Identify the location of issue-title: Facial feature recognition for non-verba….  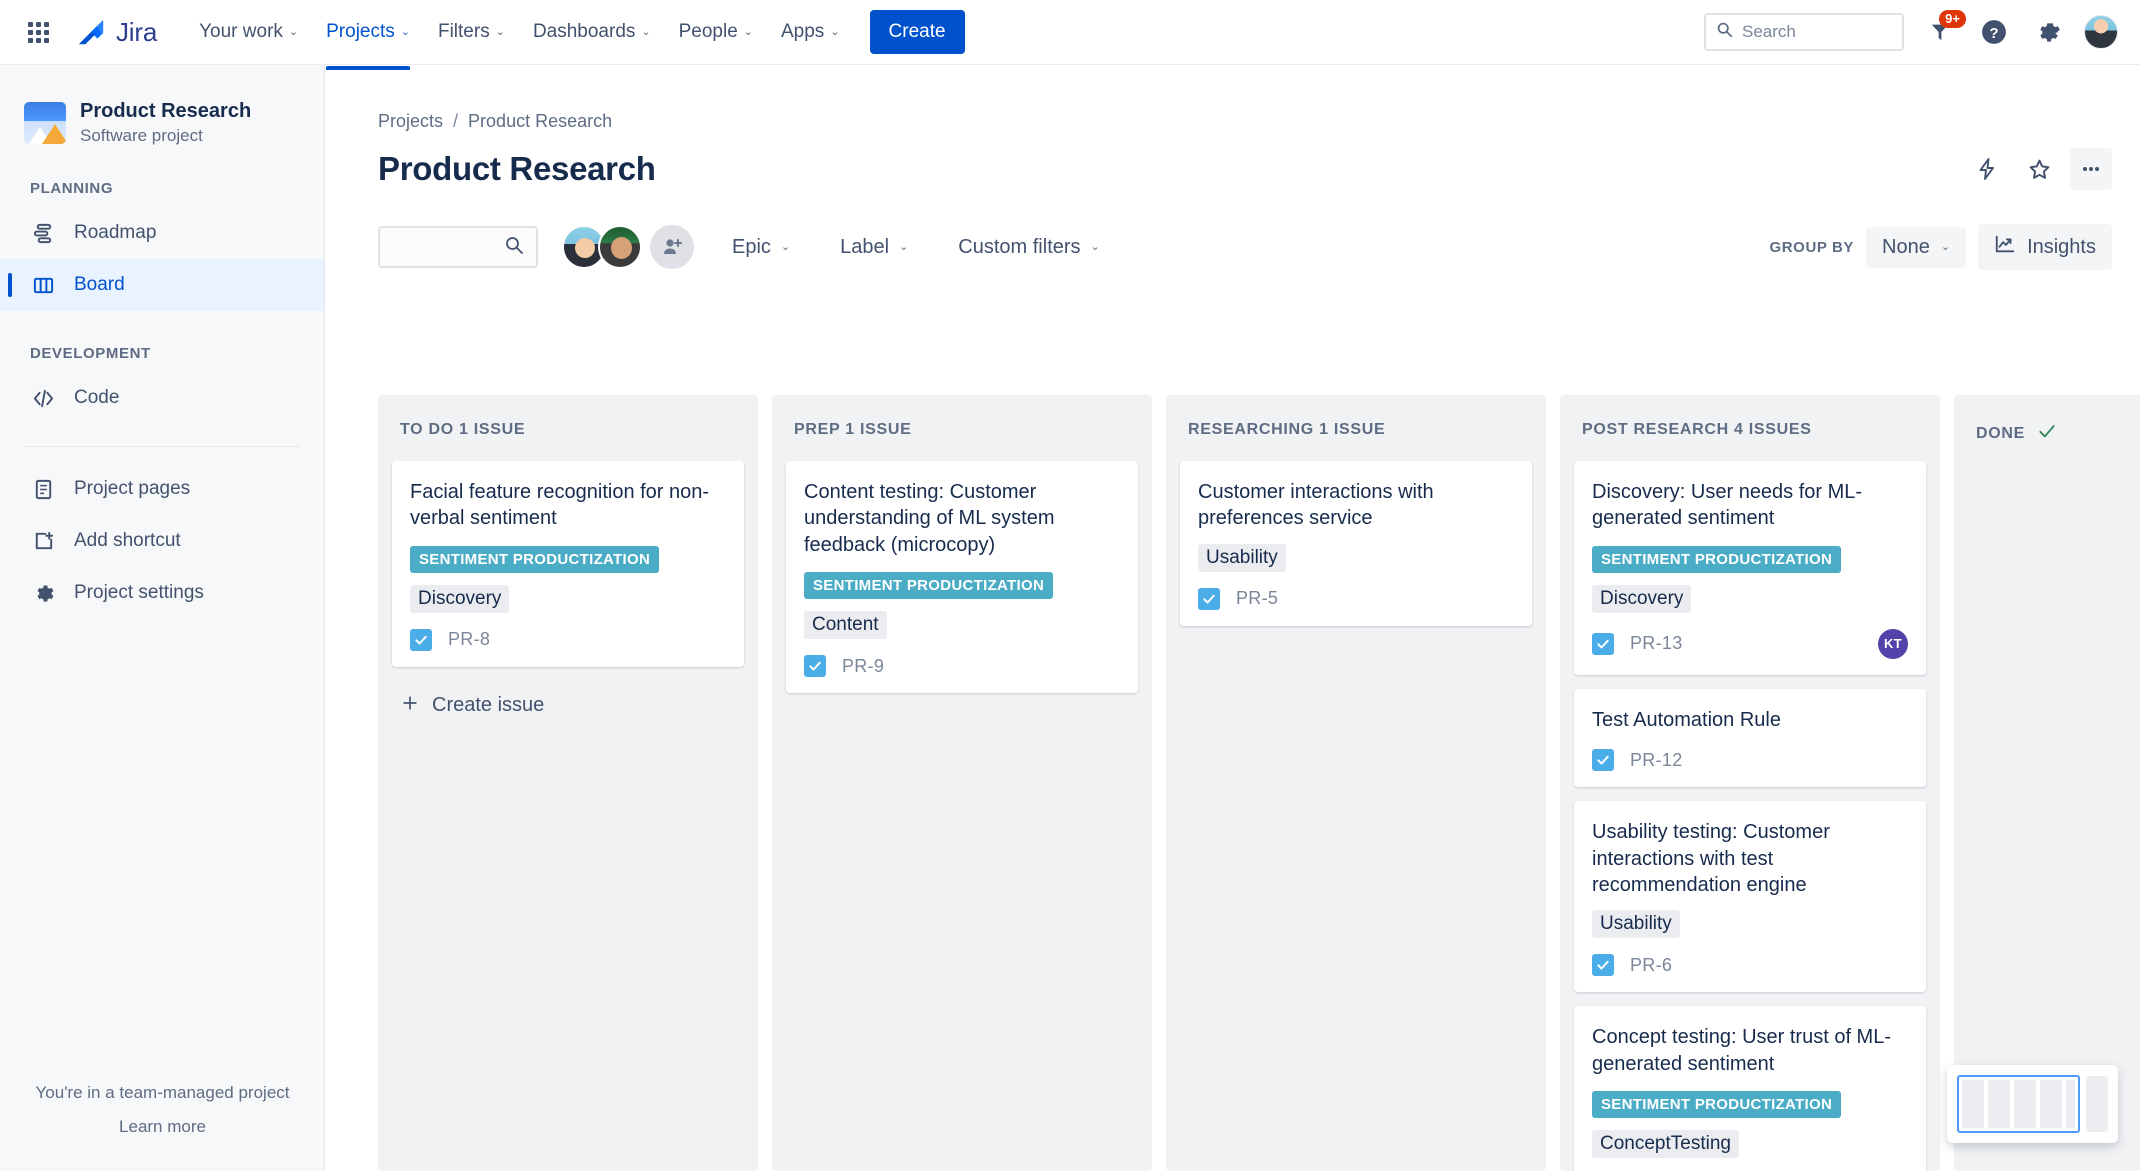
(560, 505).